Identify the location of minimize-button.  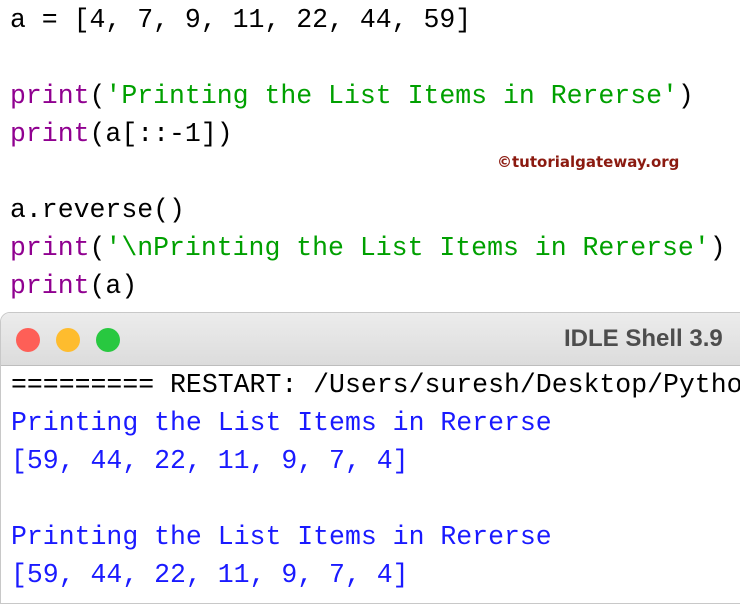
(68, 340).